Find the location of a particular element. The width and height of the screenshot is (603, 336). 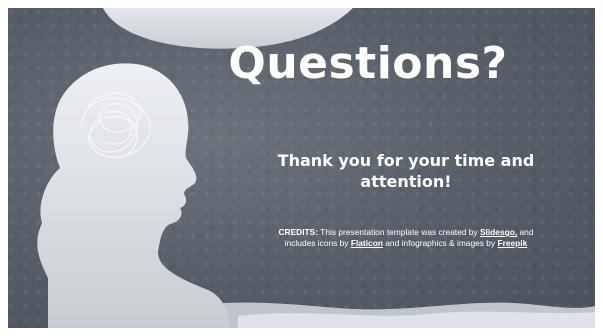

thank-you-text: Thank you for your time and attention! is located at coordinates (406, 171).